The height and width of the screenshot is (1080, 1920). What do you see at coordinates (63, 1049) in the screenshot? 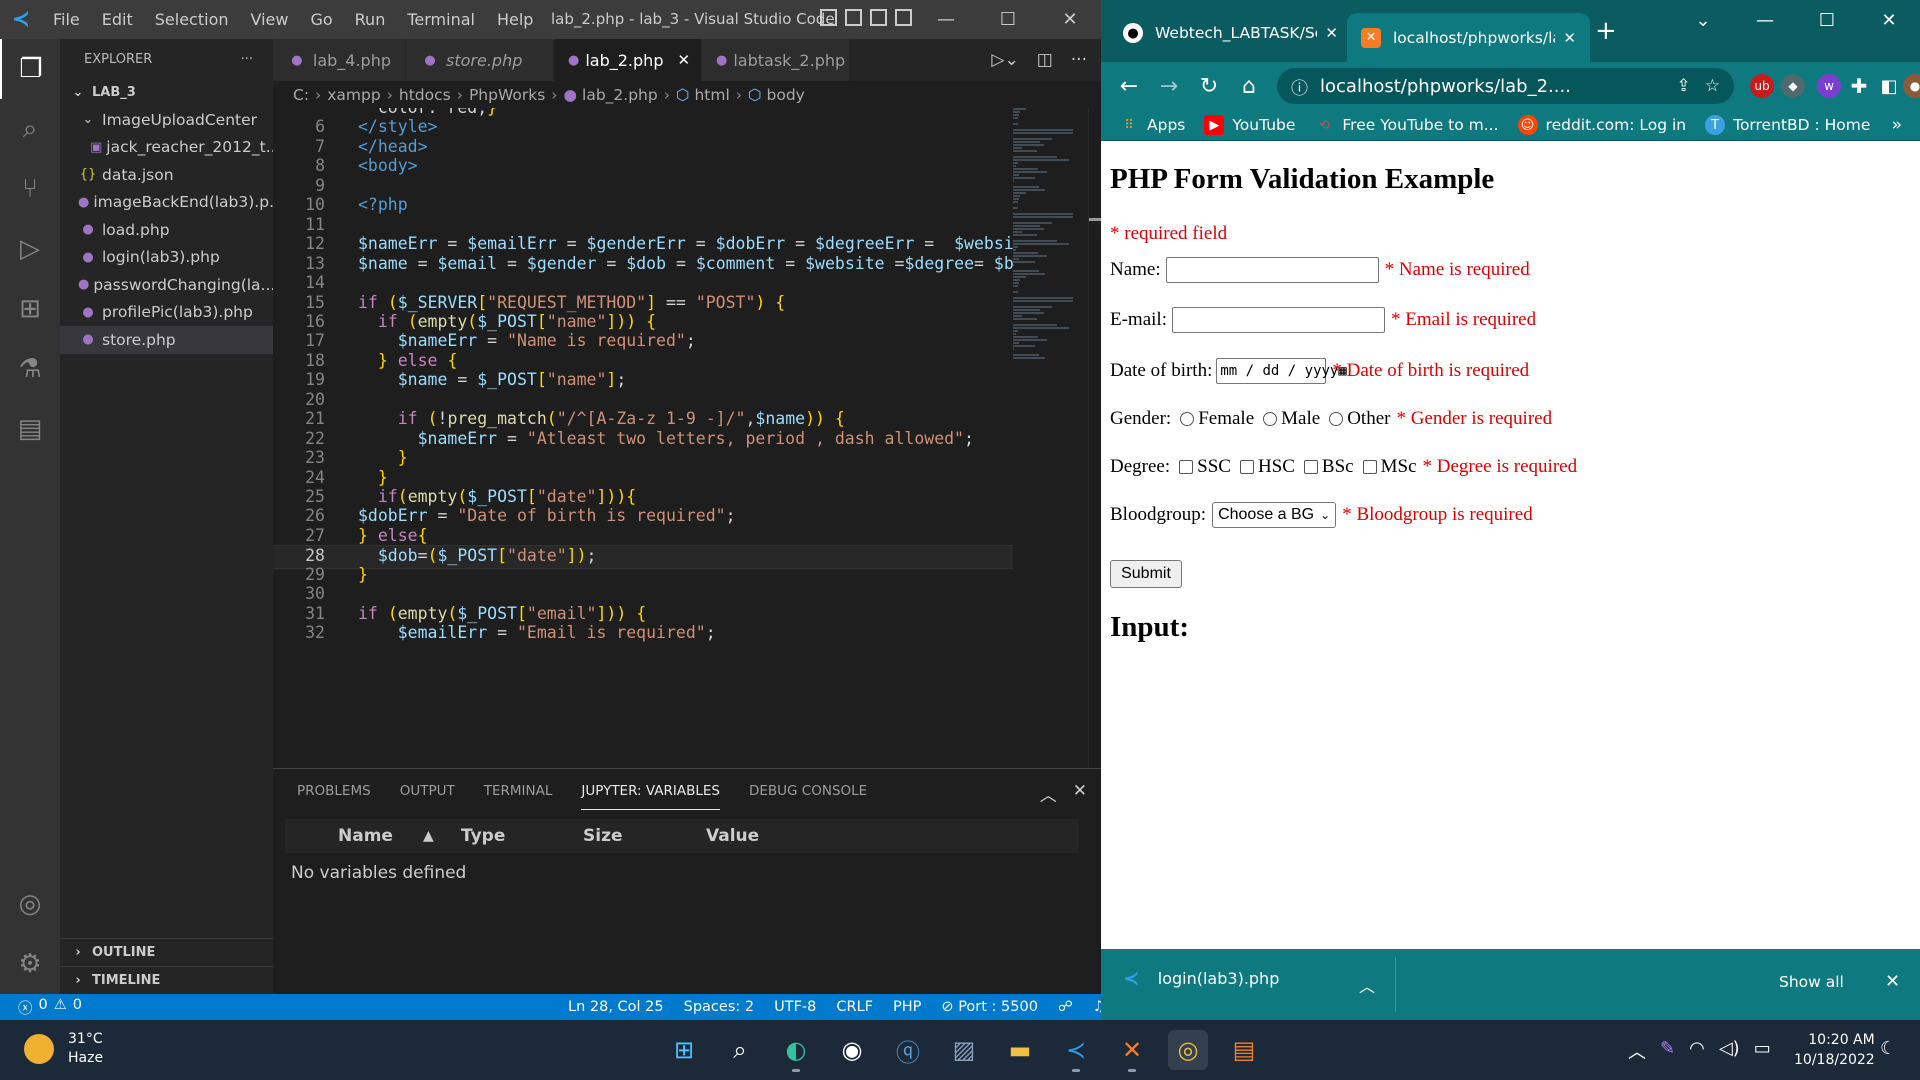
I see `weather-widget: 31°C Haze` at bounding box center [63, 1049].